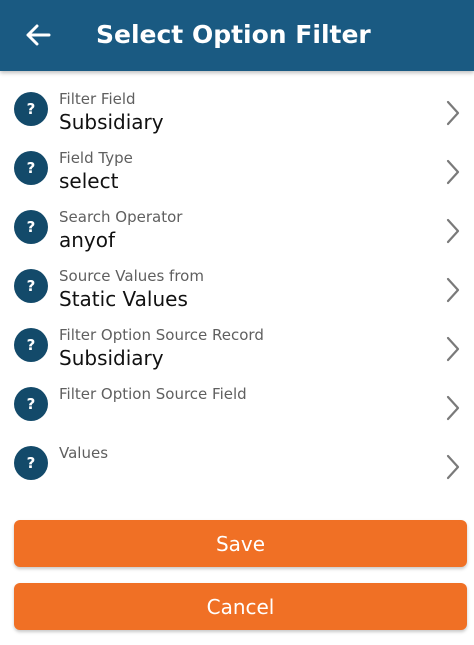 This screenshot has width=474, height=645. What do you see at coordinates (96, 158) in the screenshot?
I see `field-label: Field Type` at bounding box center [96, 158].